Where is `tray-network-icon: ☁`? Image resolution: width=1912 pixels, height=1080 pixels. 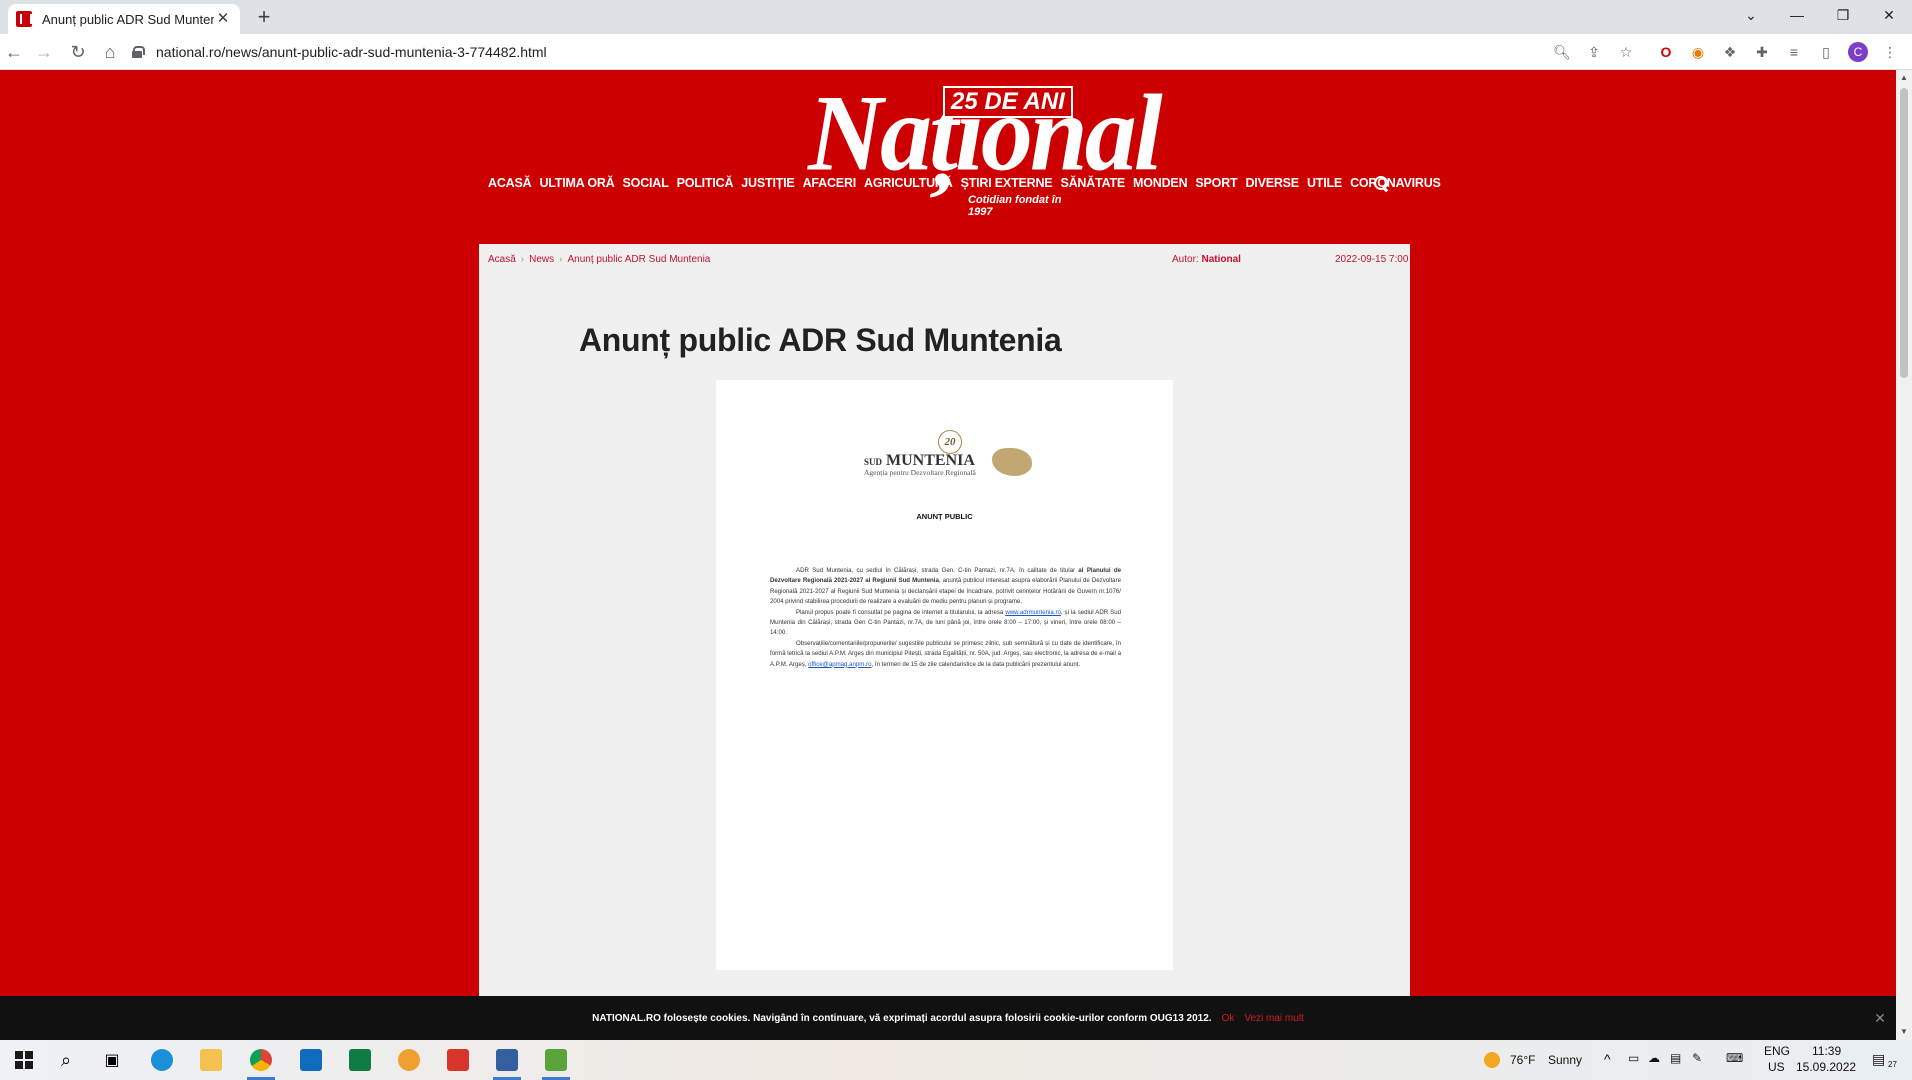
tray-network-icon: ☁ is located at coordinates (1654, 1058).